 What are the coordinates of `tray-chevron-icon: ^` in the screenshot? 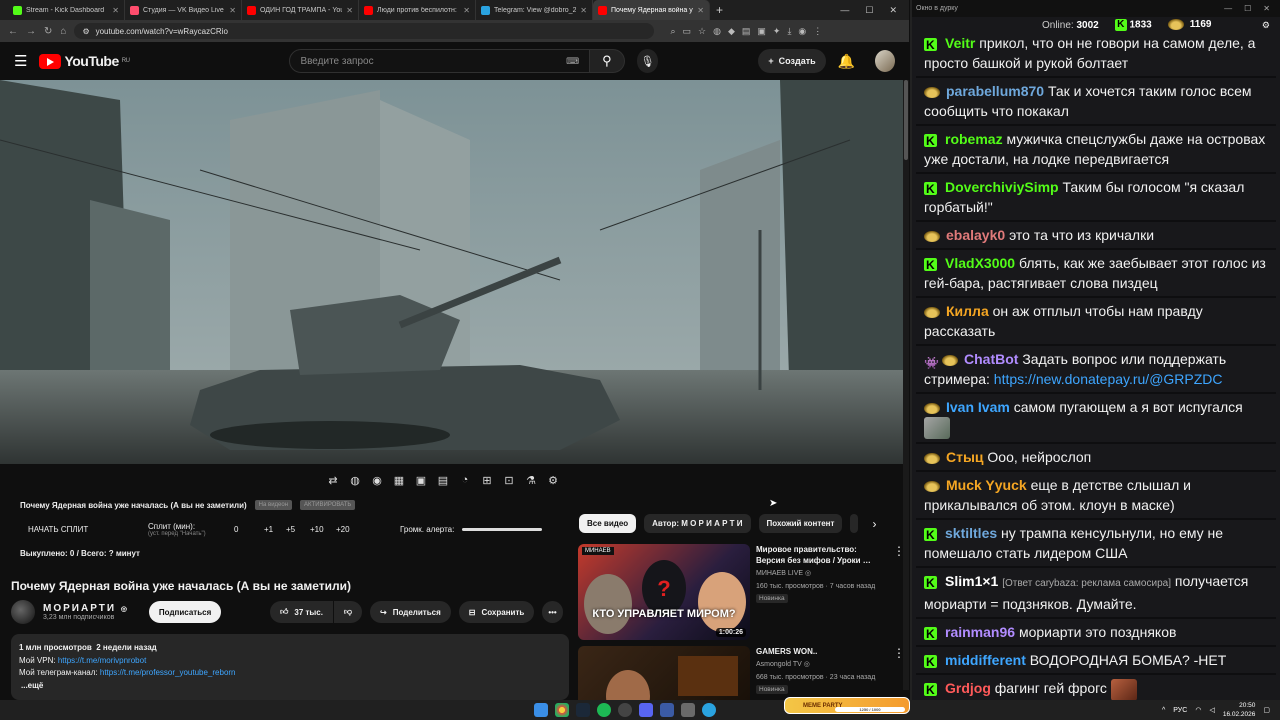 It's located at (1163, 710).